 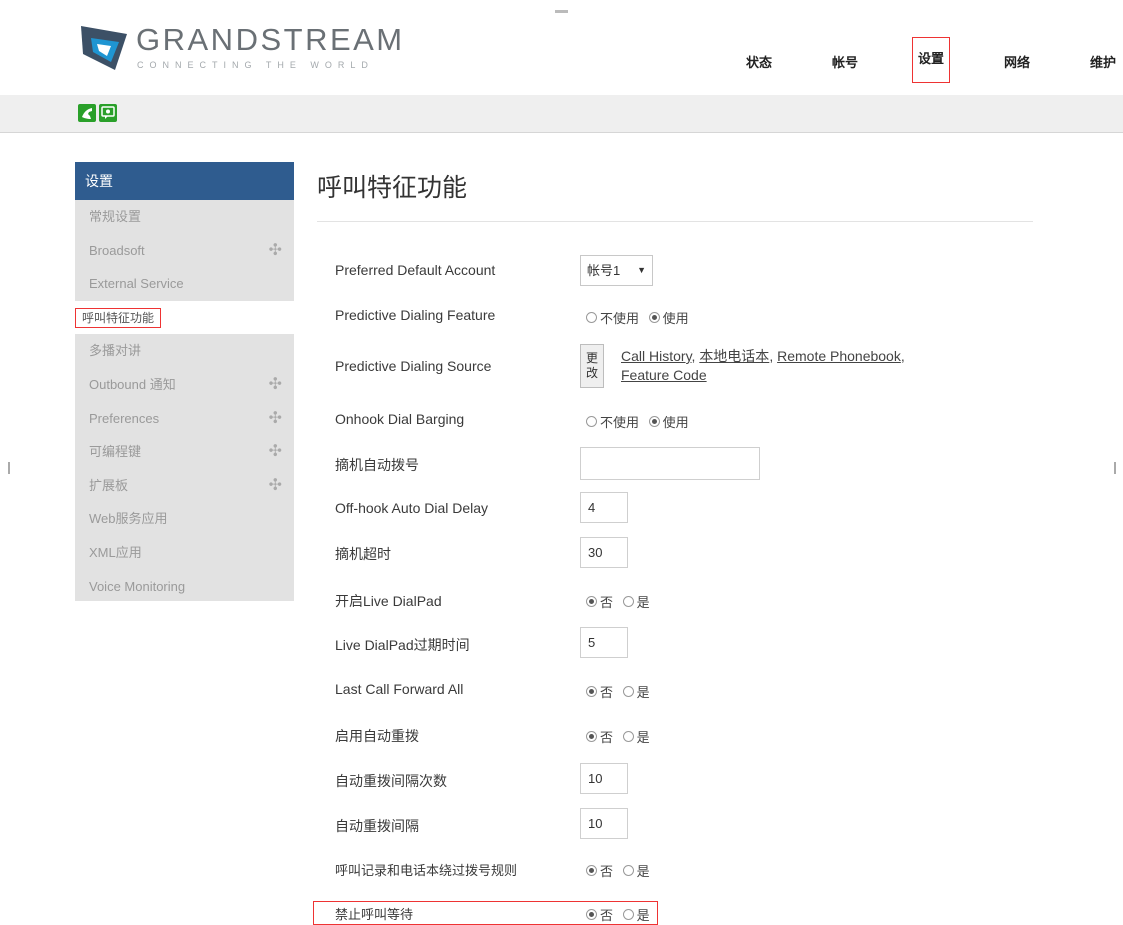 I want to click on setting-label: Last Call Forward All, so click(x=399, y=689).